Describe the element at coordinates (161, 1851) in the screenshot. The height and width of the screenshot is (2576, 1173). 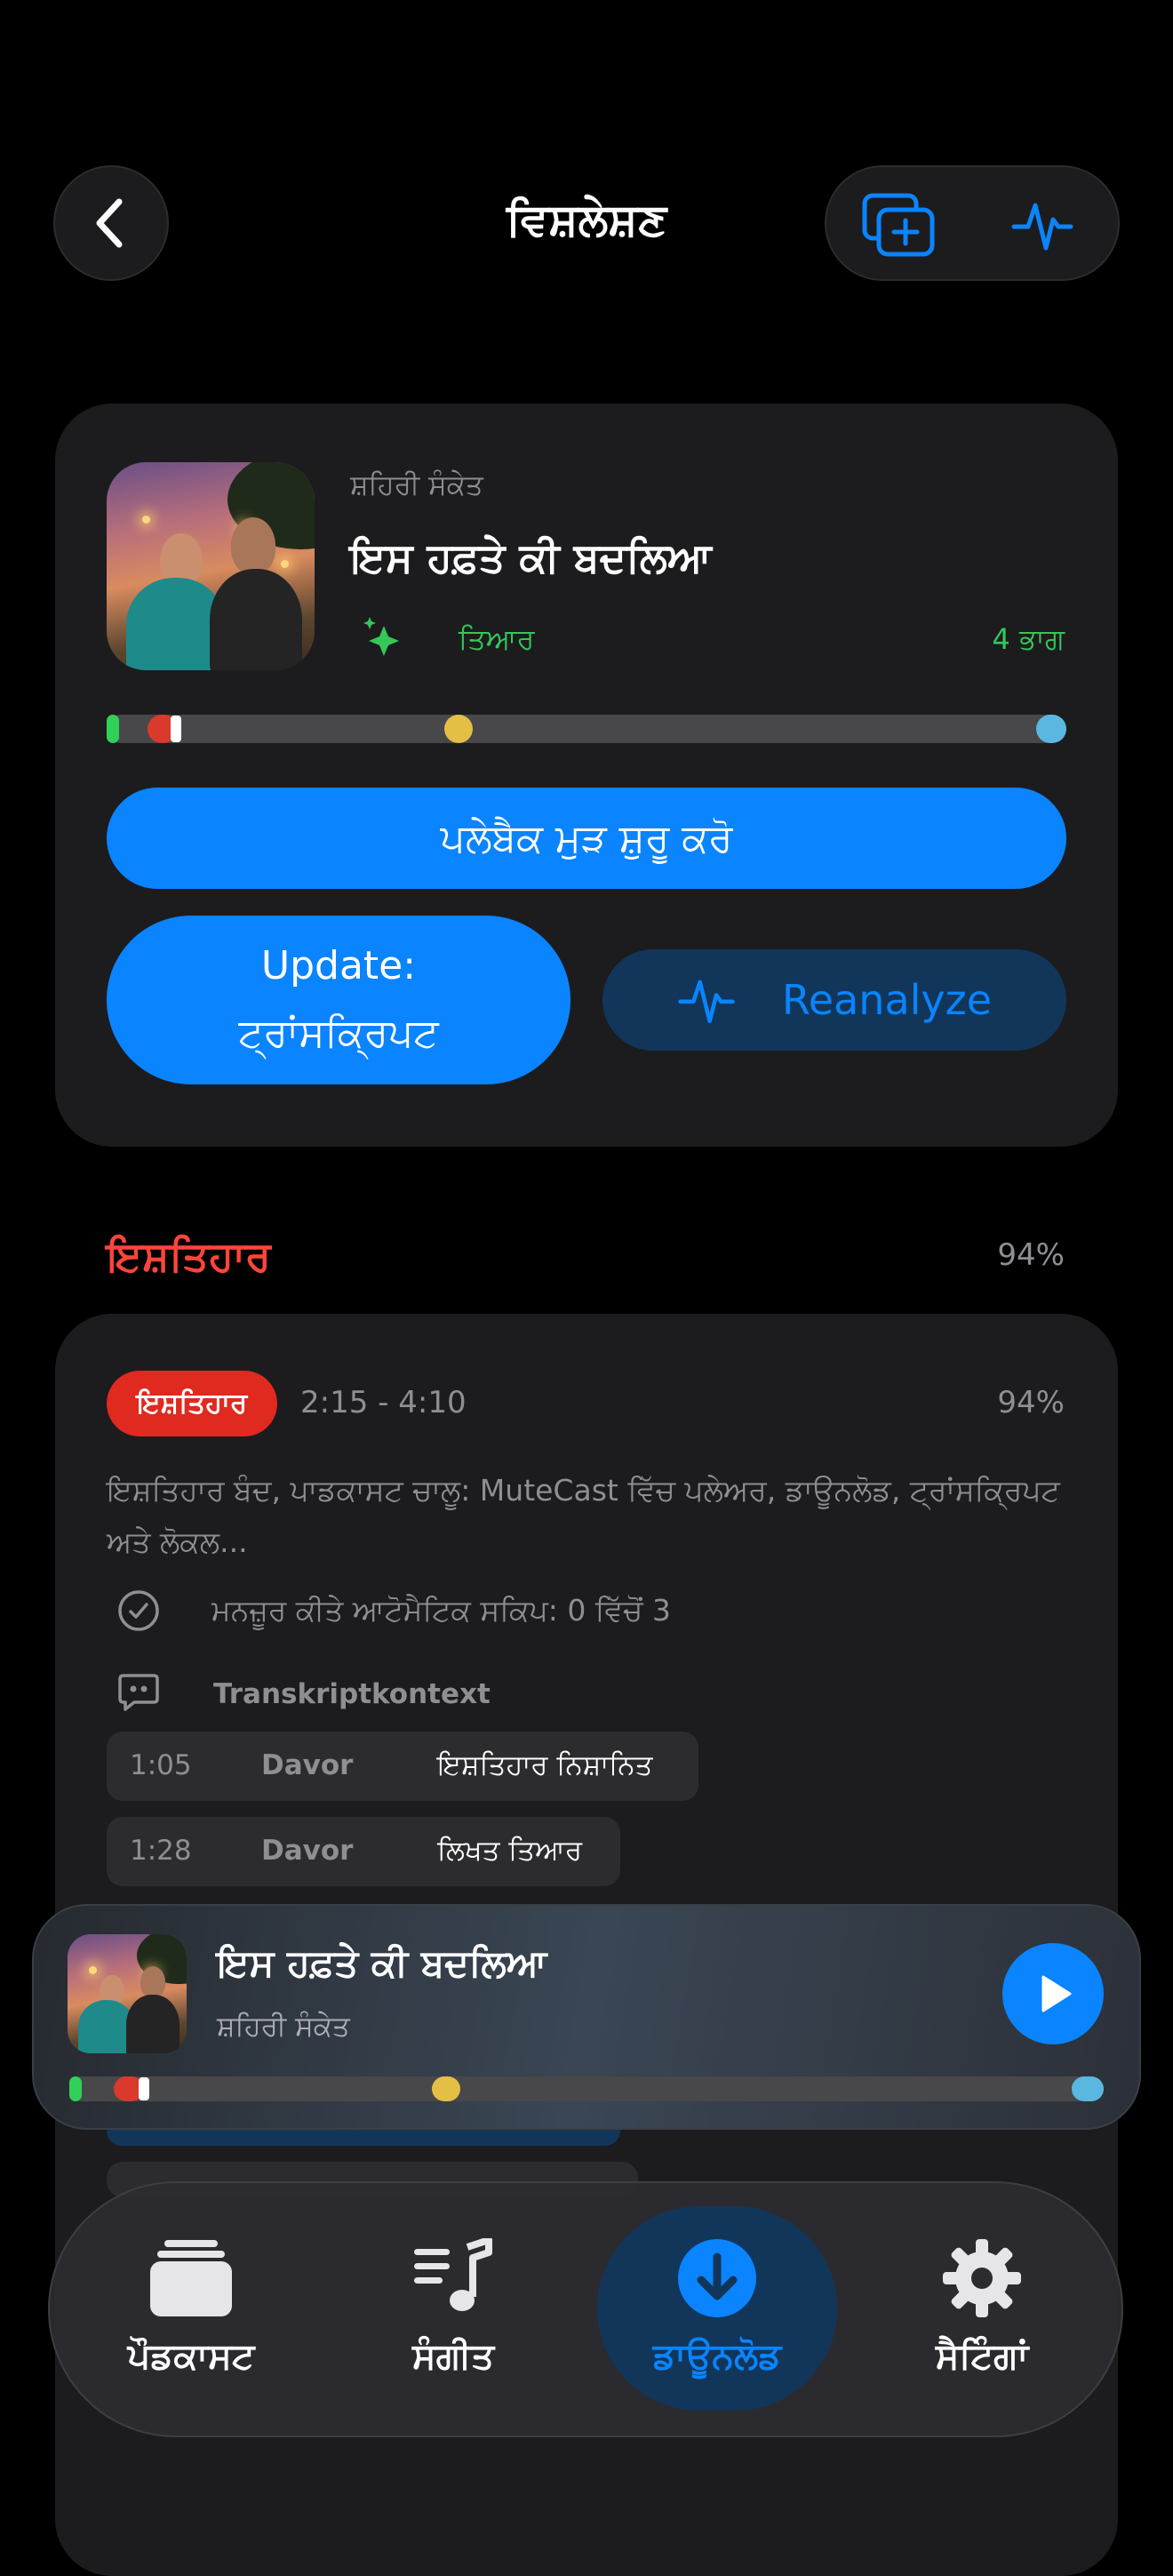
I see `transcript-time: 1:28` at that location.